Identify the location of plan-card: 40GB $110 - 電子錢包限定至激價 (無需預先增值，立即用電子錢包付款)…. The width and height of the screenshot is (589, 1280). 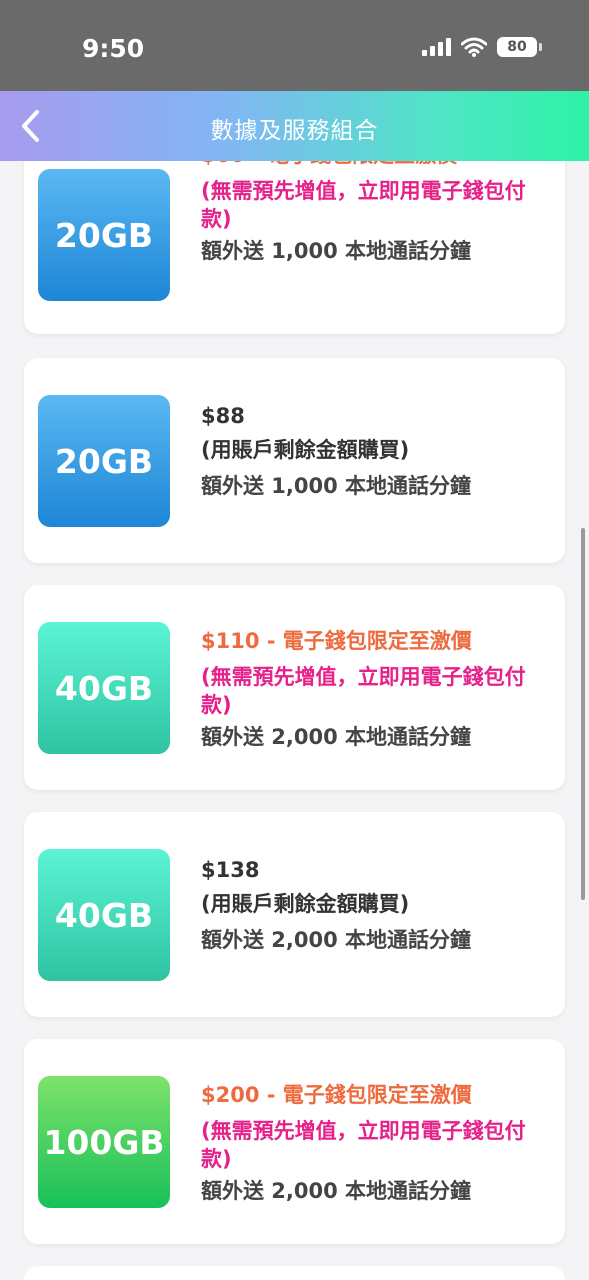
(294, 687).